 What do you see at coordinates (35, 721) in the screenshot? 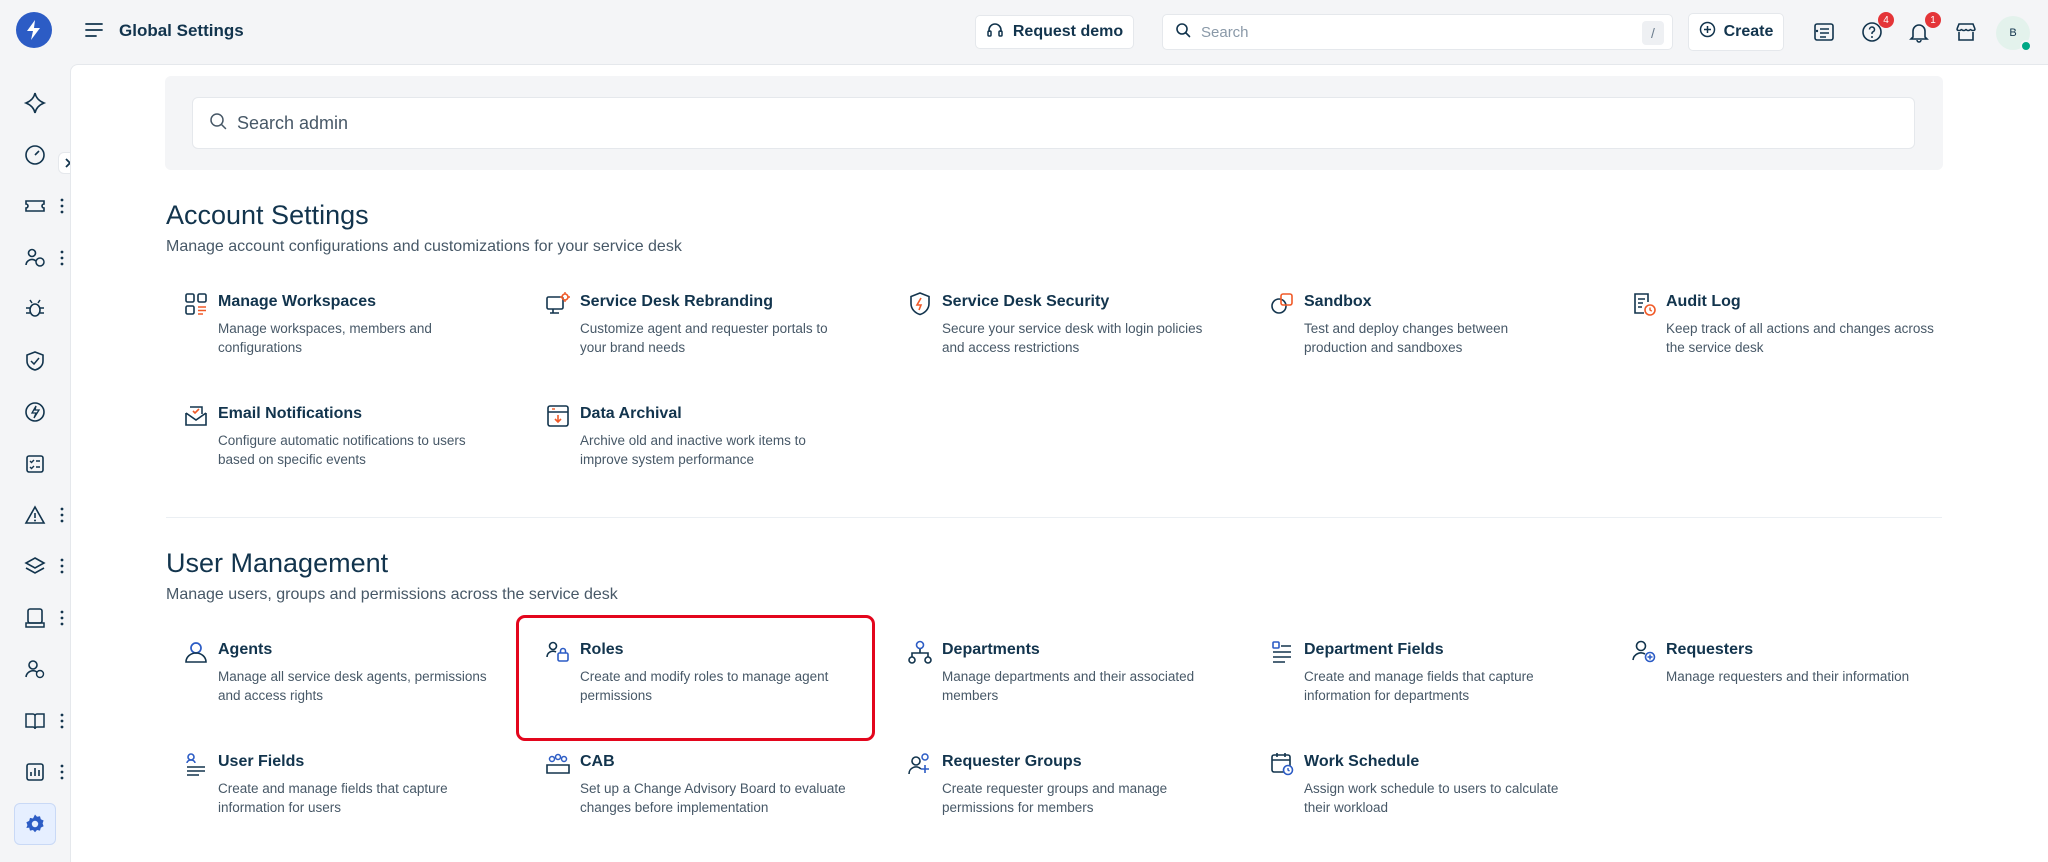
I see `knowledge-book-icon` at bounding box center [35, 721].